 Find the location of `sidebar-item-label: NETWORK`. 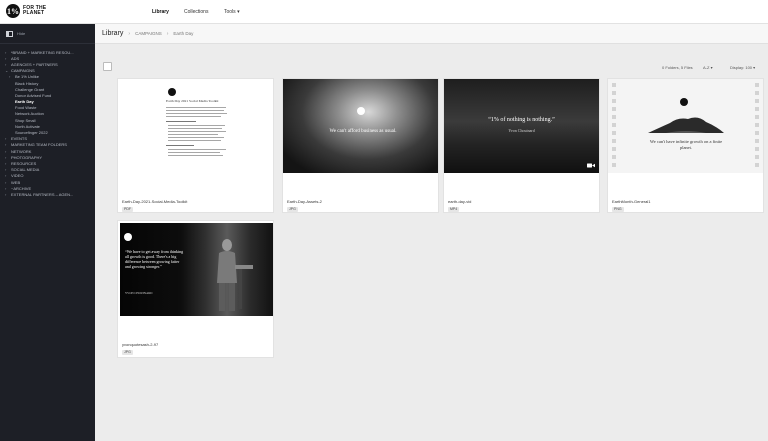

sidebar-item-label: NETWORK is located at coordinates (21, 151).